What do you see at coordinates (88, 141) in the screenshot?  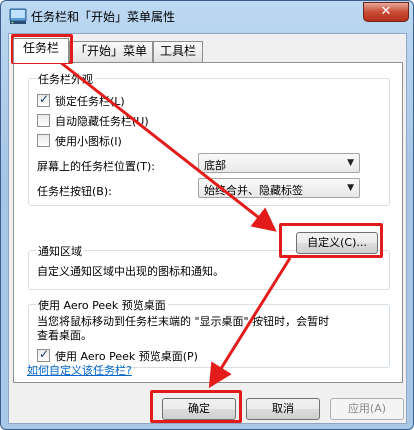 I see `small-icons-label: 使用小图标(I)` at bounding box center [88, 141].